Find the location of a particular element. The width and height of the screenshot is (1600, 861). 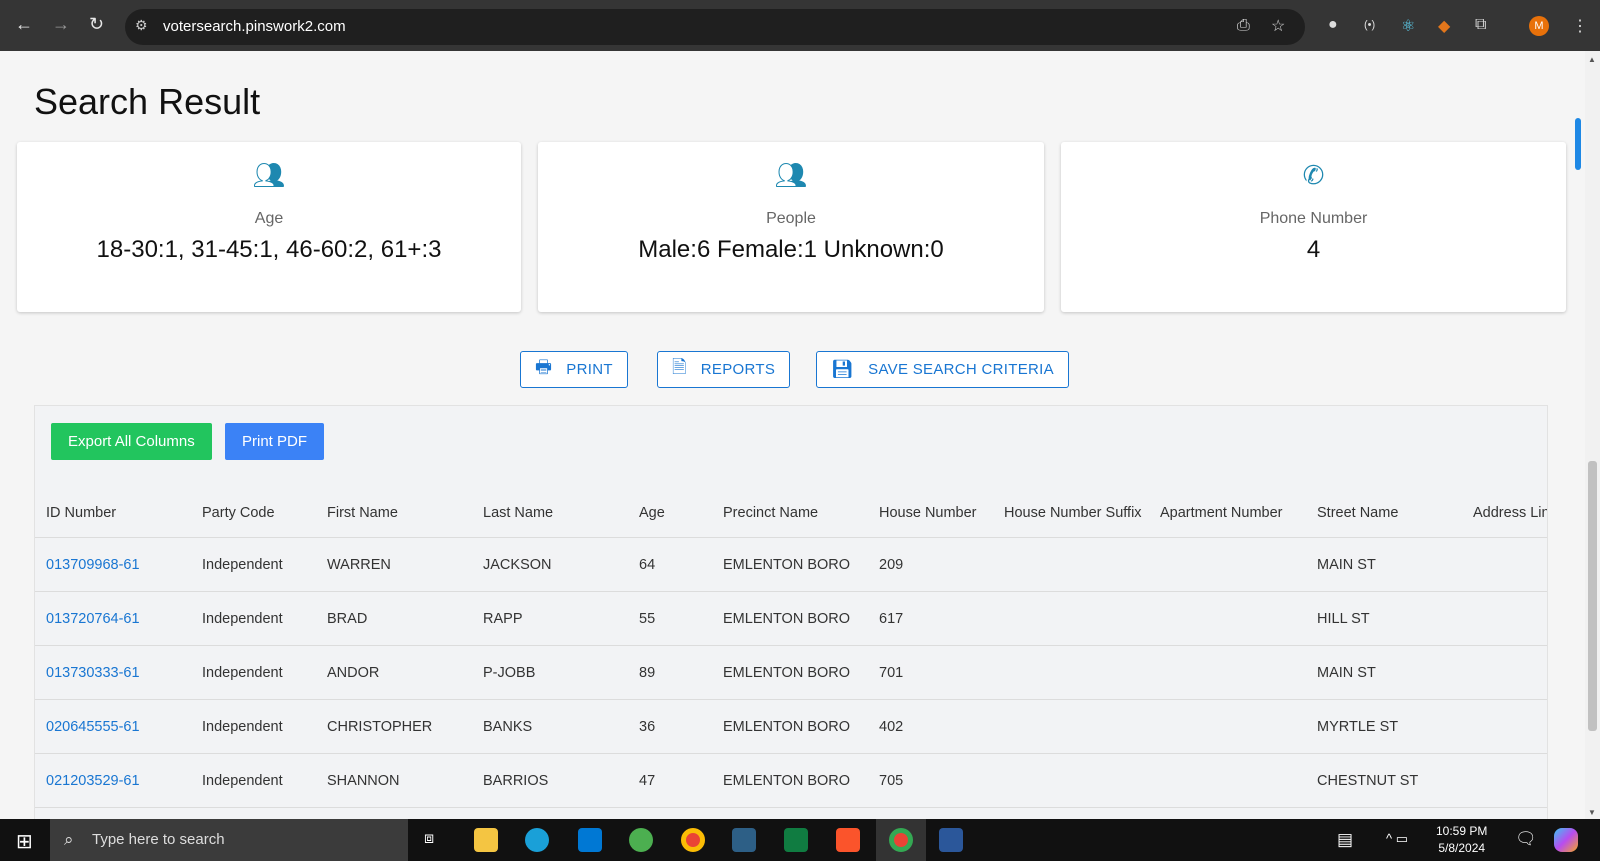

file-explorer-icon is located at coordinates (486, 840).